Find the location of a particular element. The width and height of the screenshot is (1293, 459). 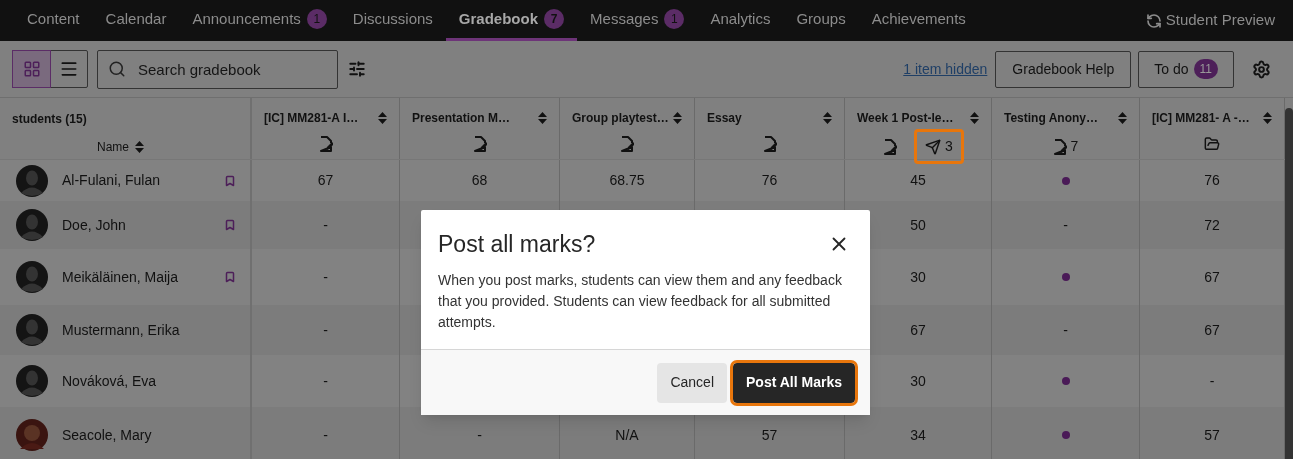

count-badge: 7 is located at coordinates (554, 19).